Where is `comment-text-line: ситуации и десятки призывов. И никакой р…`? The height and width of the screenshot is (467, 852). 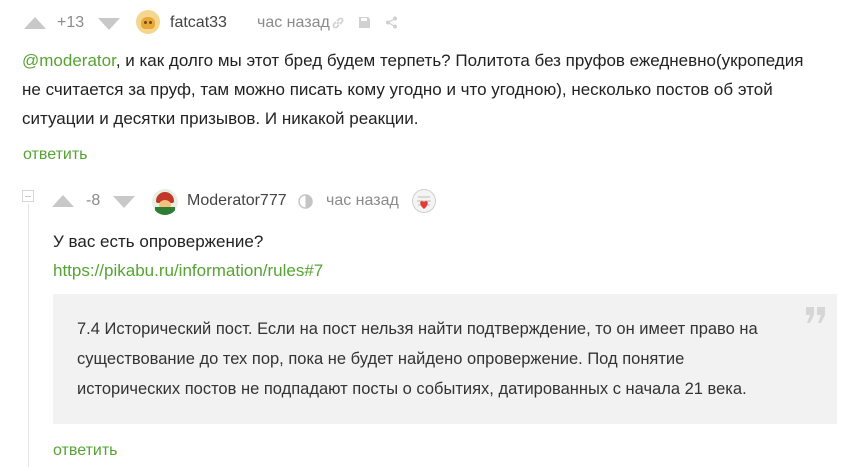
comment-text-line: ситуации и десятки призывов. И никакой р… is located at coordinates (220, 118).